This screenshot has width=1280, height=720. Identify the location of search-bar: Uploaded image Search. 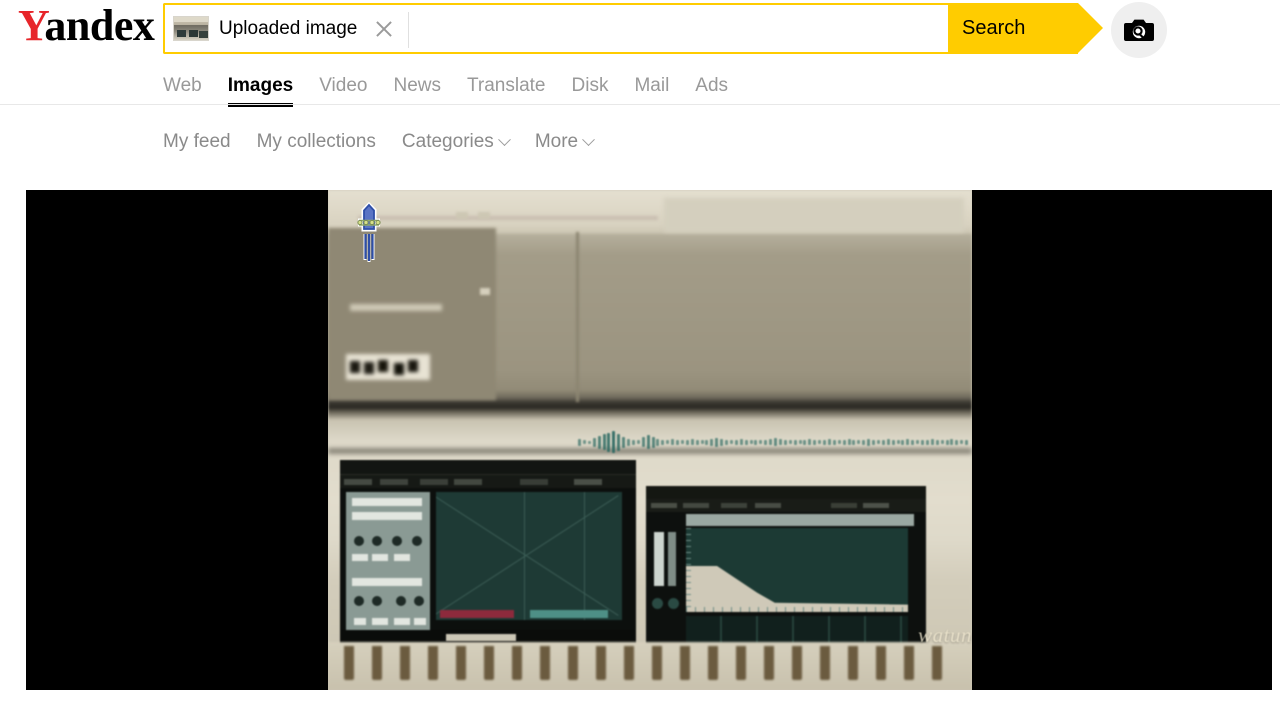
(633, 28).